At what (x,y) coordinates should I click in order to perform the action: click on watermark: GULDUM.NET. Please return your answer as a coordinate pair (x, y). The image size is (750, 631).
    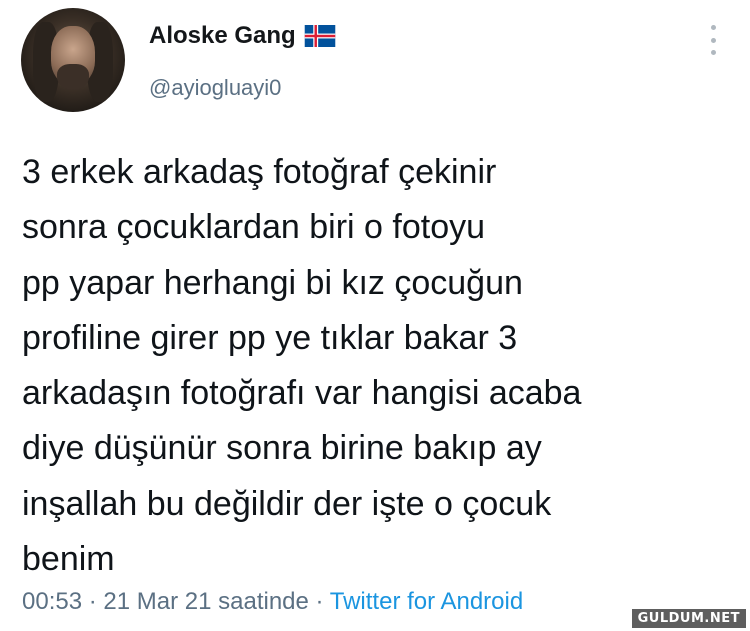
    Looking at the image, I should click on (688, 618).